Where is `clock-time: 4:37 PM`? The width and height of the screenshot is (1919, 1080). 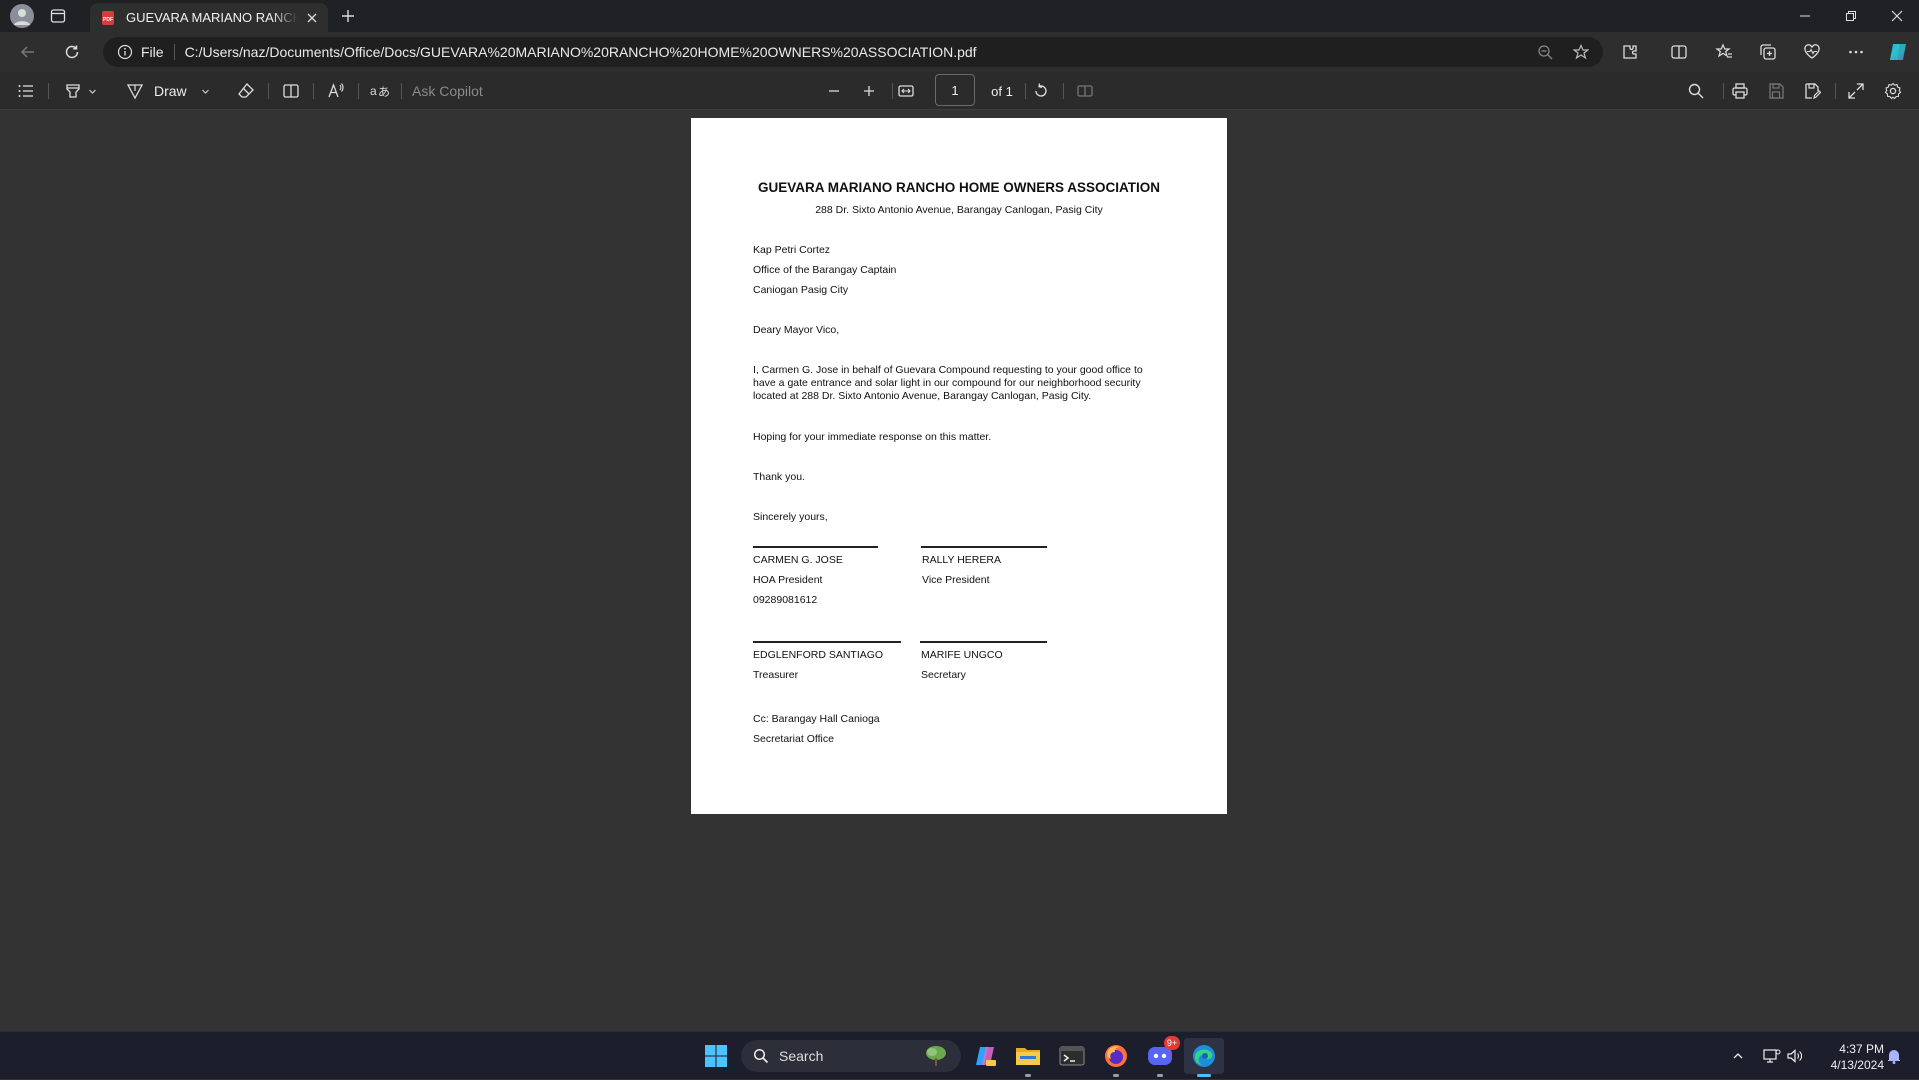
clock-time: 4:37 PM is located at coordinates (1861, 1049).